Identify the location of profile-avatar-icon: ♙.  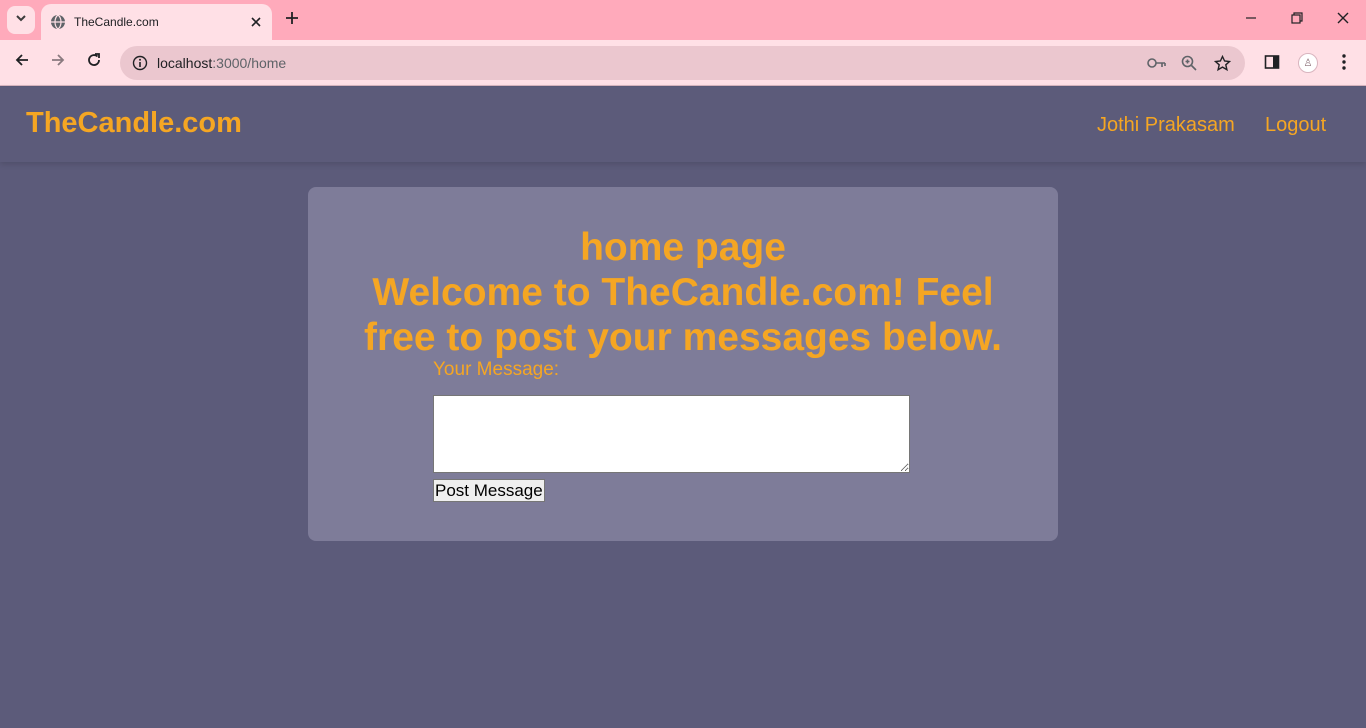
(1308, 63).